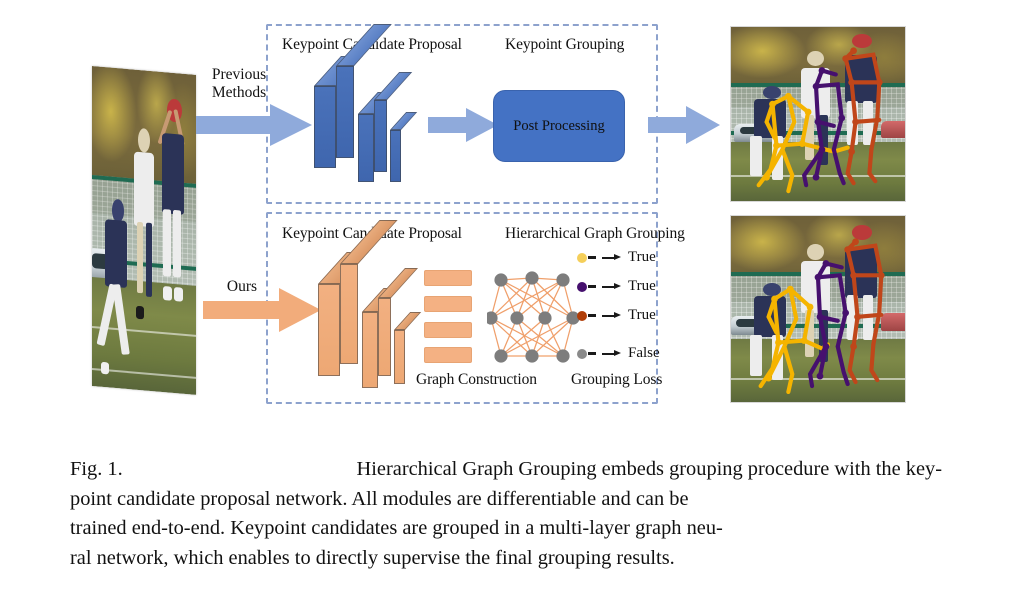 This screenshot has width=1011, height=592. I want to click on caption-figure-label: Fig. 1., so click(96, 469).